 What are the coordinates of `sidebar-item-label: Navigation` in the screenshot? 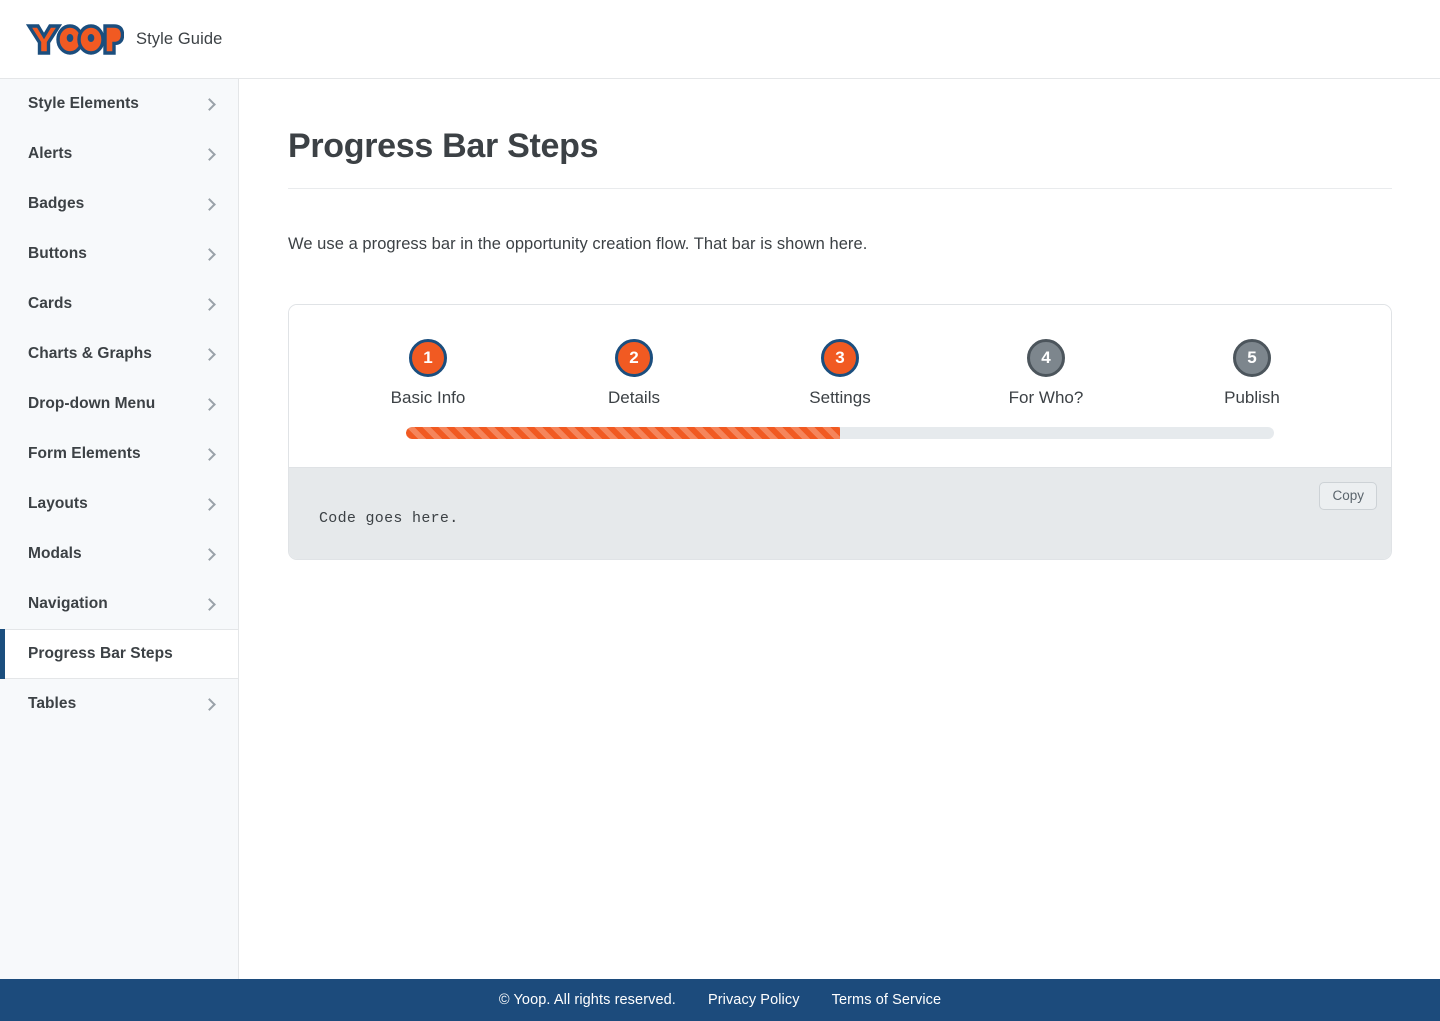 It's located at (68, 603).